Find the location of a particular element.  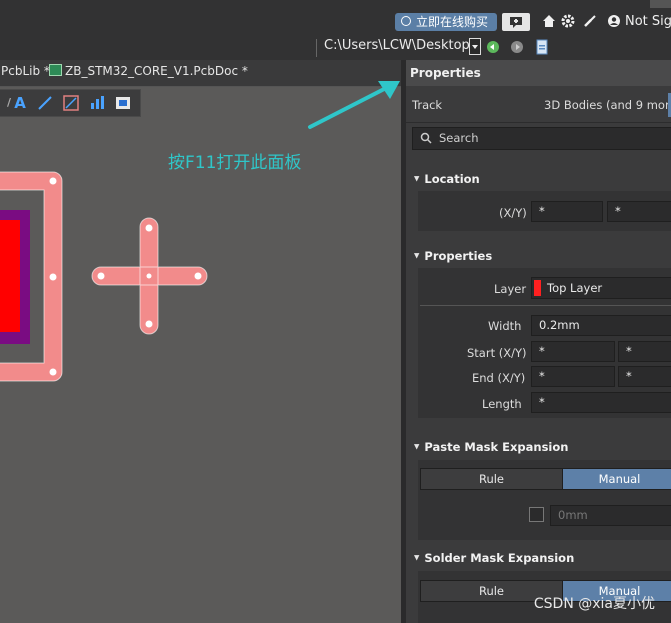

path-dropdown-button is located at coordinates (475, 46).